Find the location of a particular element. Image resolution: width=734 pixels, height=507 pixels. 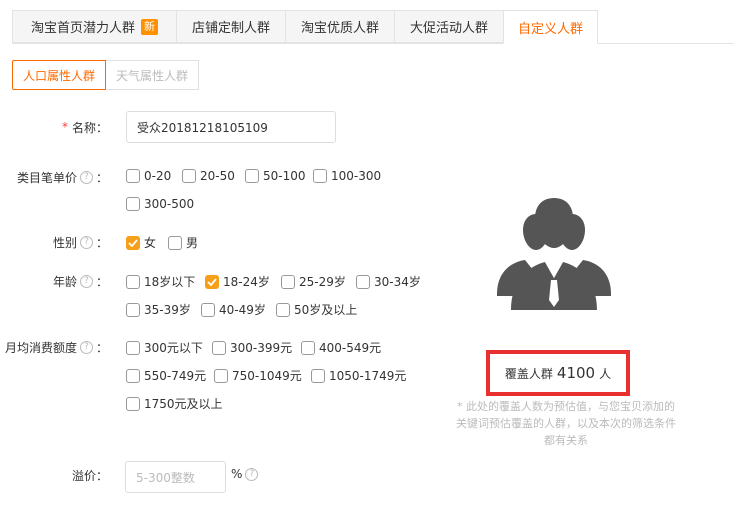

age-option: 50岁及以上 is located at coordinates (316, 309).